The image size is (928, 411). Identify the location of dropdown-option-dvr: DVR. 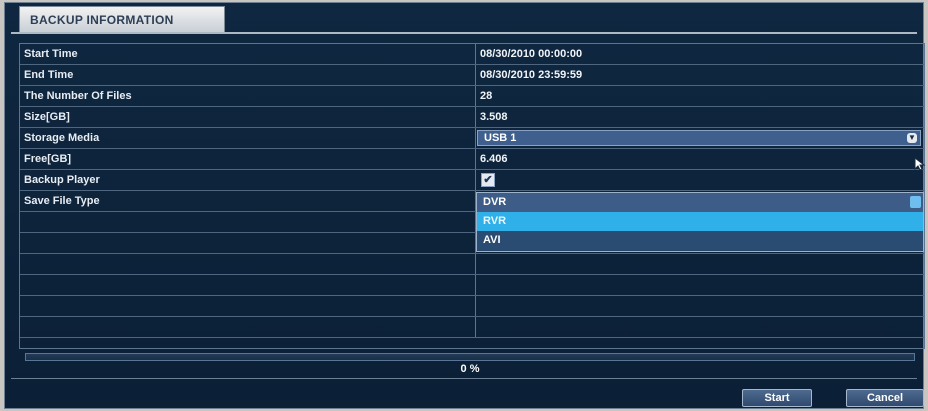
(700, 202).